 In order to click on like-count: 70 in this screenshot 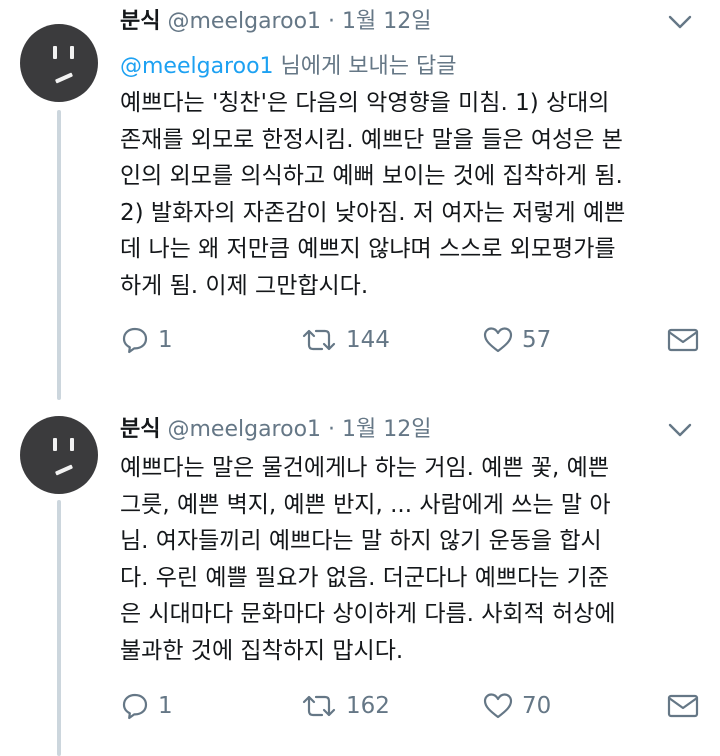, I will do `click(537, 706)`.